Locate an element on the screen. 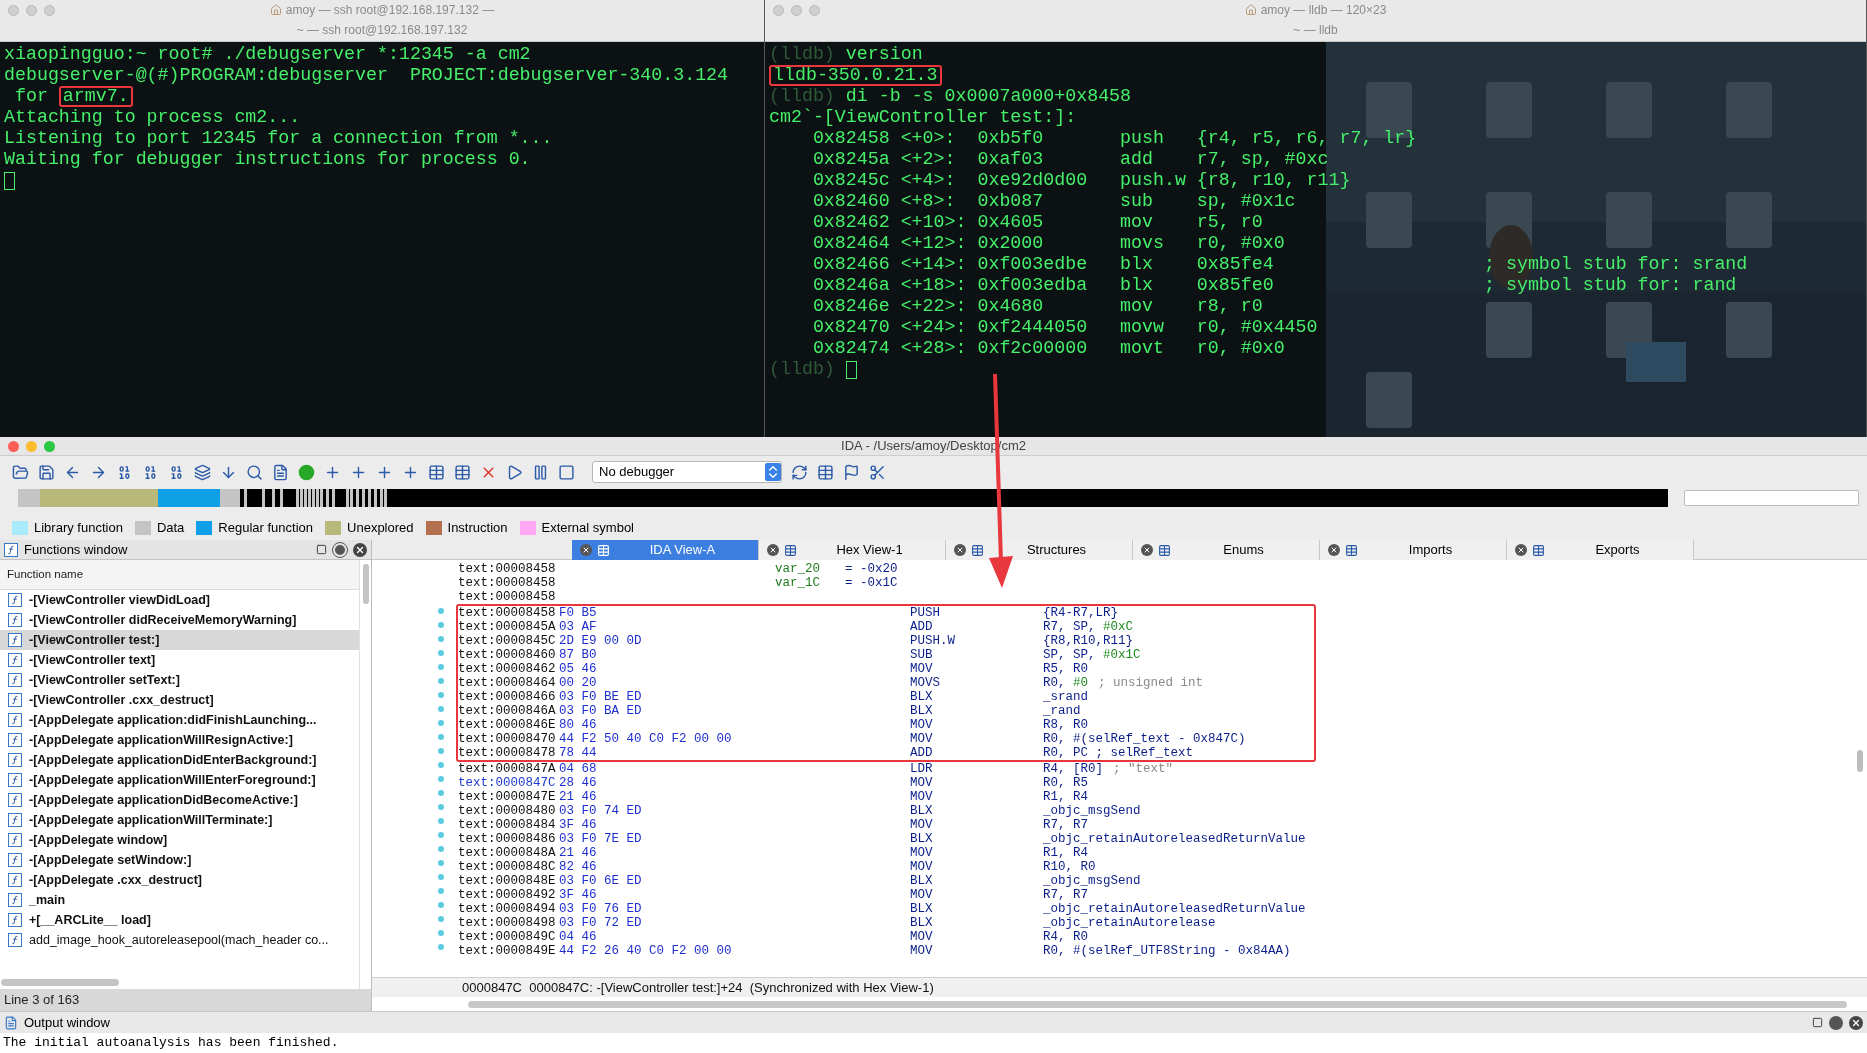 Image resolution: width=1867 pixels, height=1053 pixels. terminal-line: 0x82474 <+28>: 0xf2c00000 movt r0, #0x0 is located at coordinates (1048, 348).